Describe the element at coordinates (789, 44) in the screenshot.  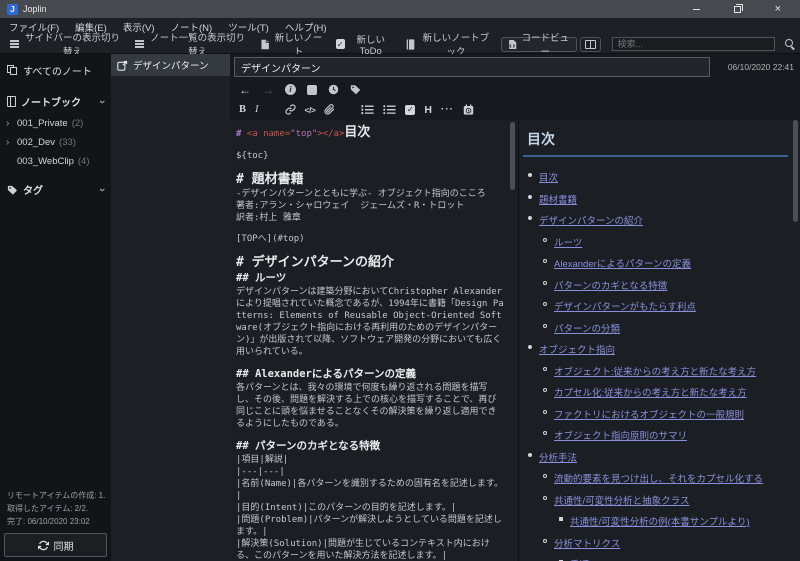
I see `search-icon` at that location.